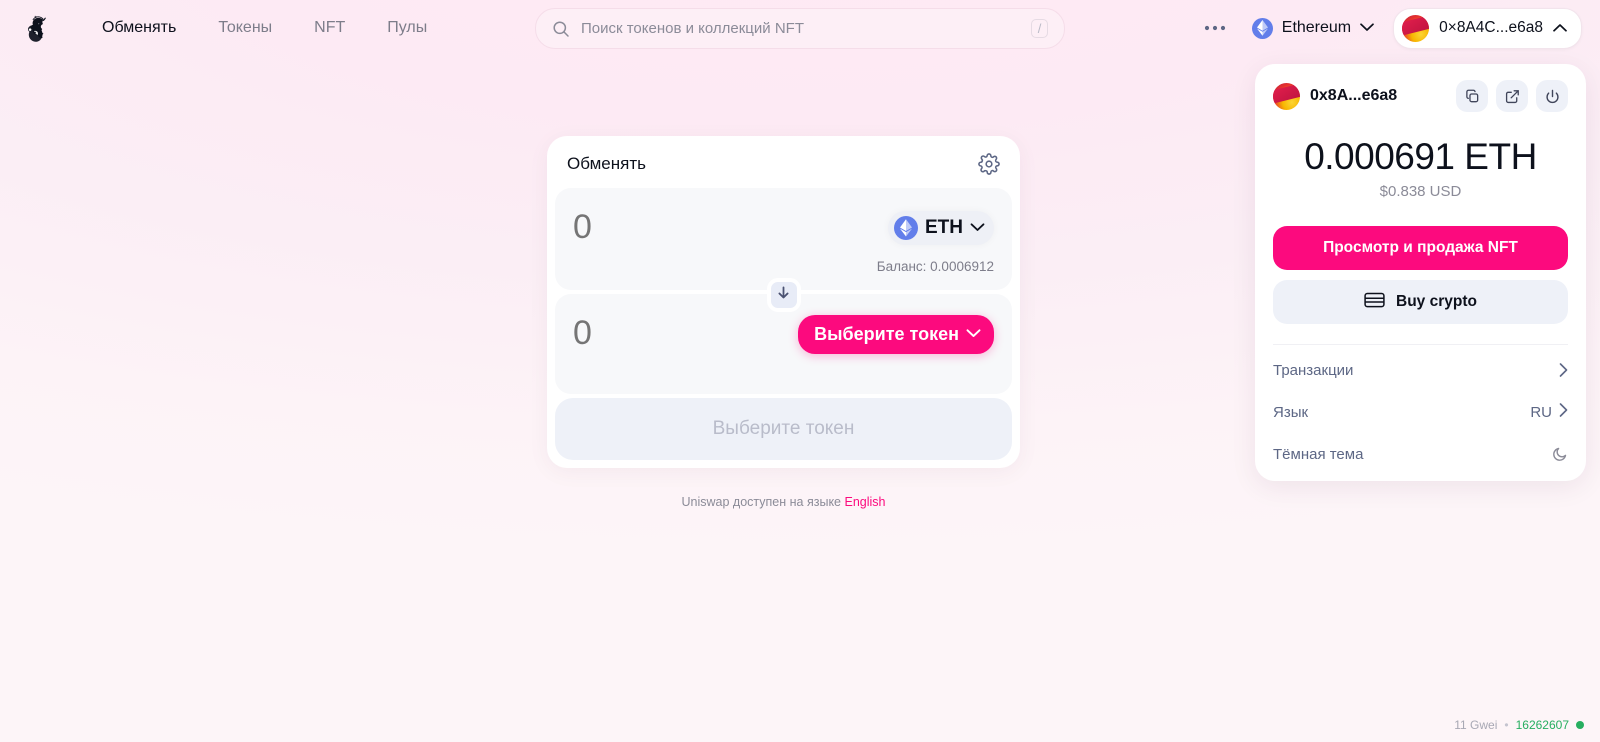  I want to click on search-container: Поиск токенов и коллекций NFT /, so click(800, 28).